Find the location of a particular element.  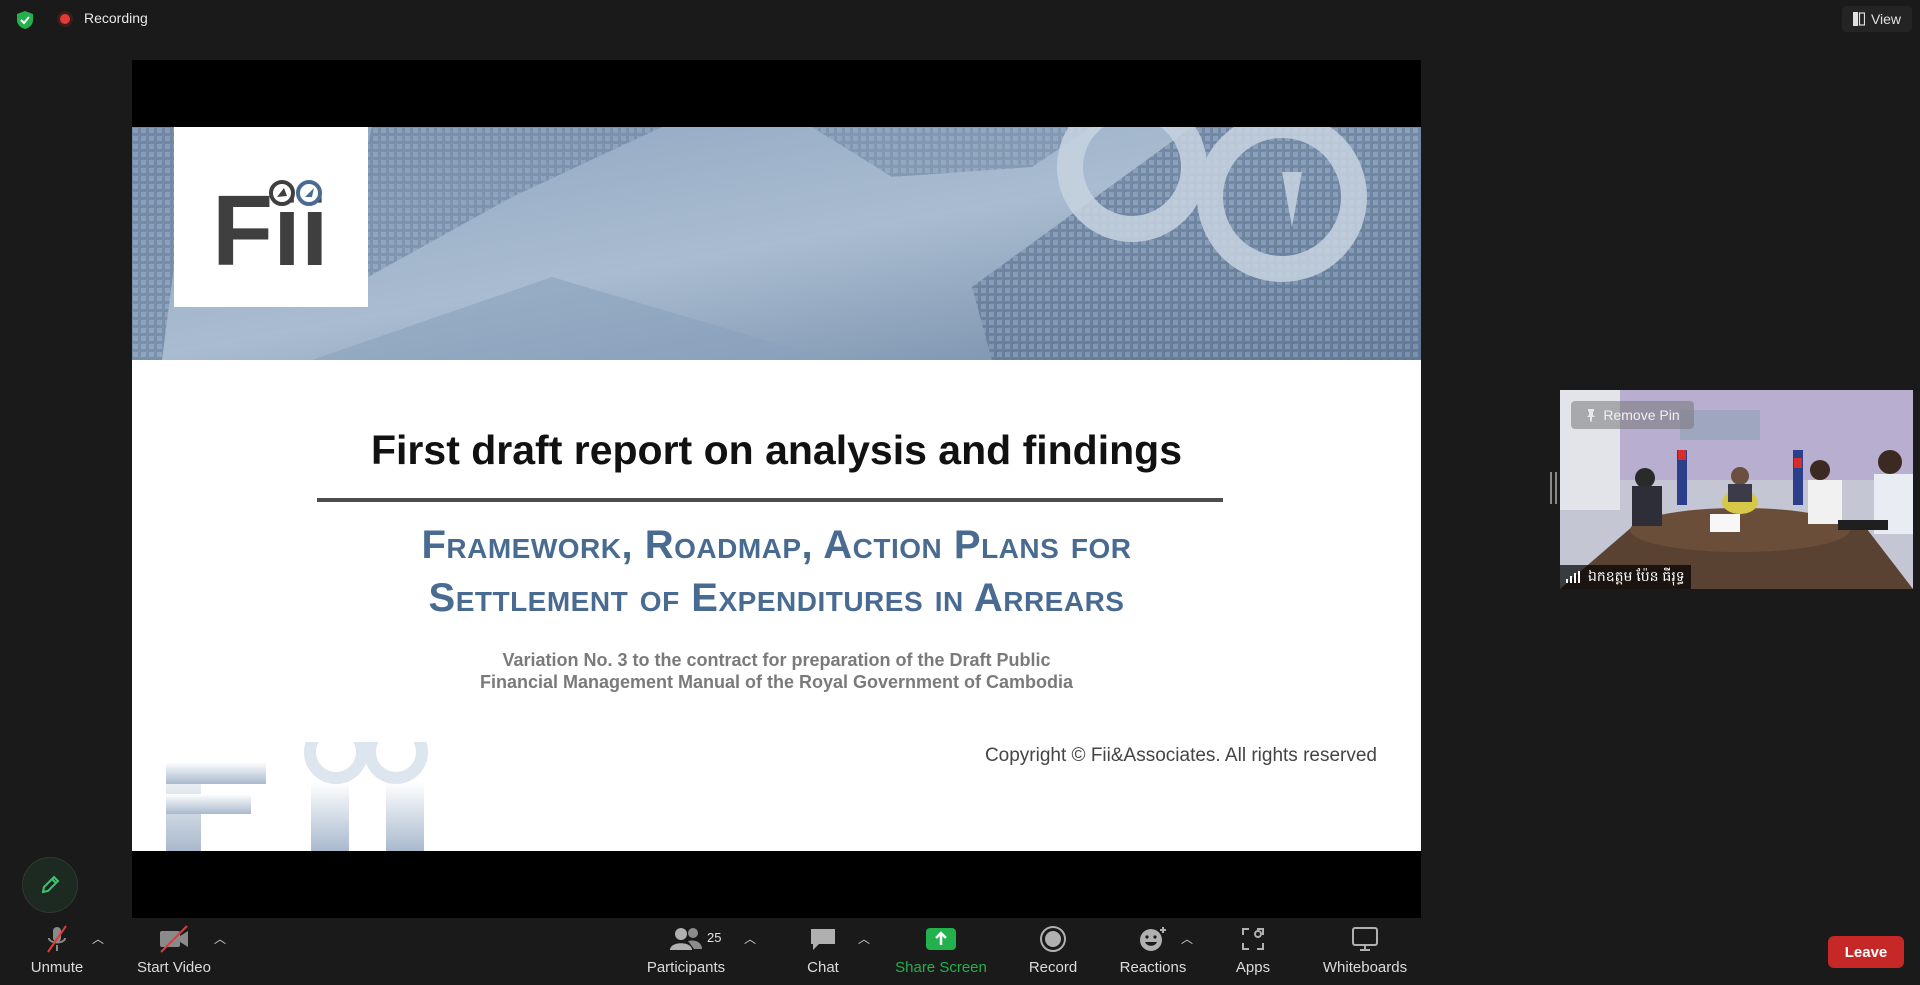

share-screen-icon is located at coordinates (941, 939).